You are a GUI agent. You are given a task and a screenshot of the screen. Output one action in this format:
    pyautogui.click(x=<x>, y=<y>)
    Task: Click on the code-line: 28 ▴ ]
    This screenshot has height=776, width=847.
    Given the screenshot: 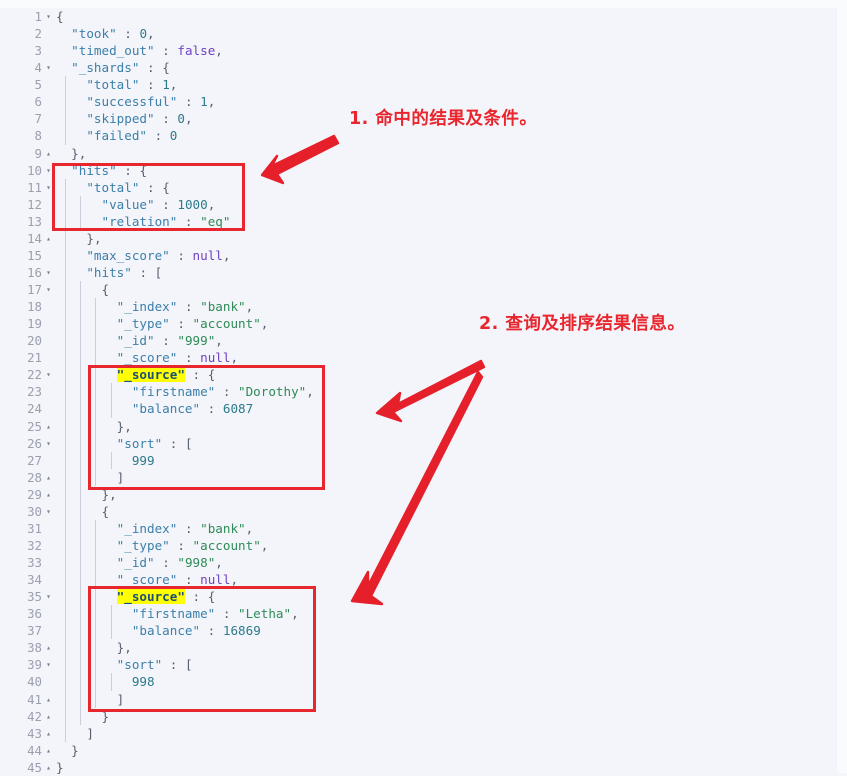 What is the action you would take?
    pyautogui.click(x=418, y=477)
    